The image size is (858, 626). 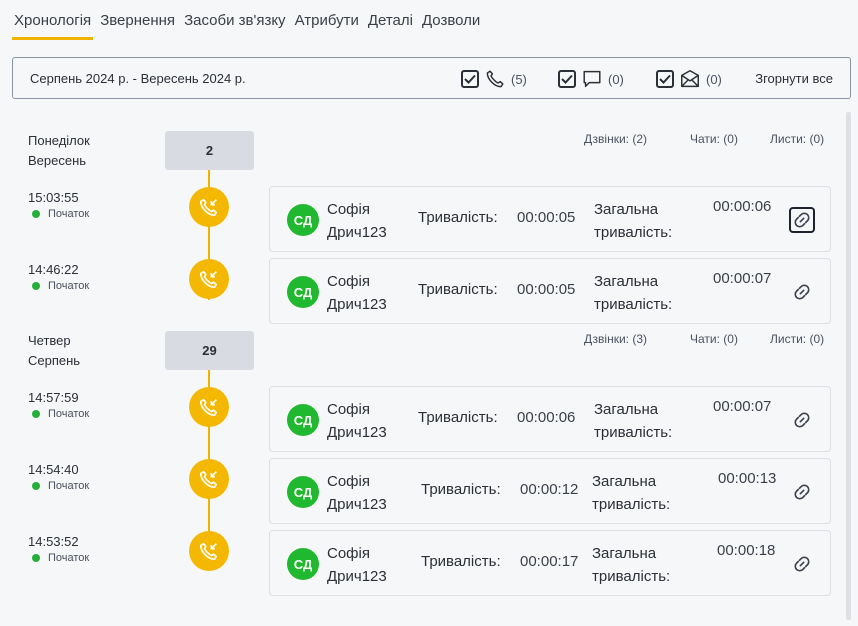 I want to click on calls-checkbox, so click(x=470, y=79).